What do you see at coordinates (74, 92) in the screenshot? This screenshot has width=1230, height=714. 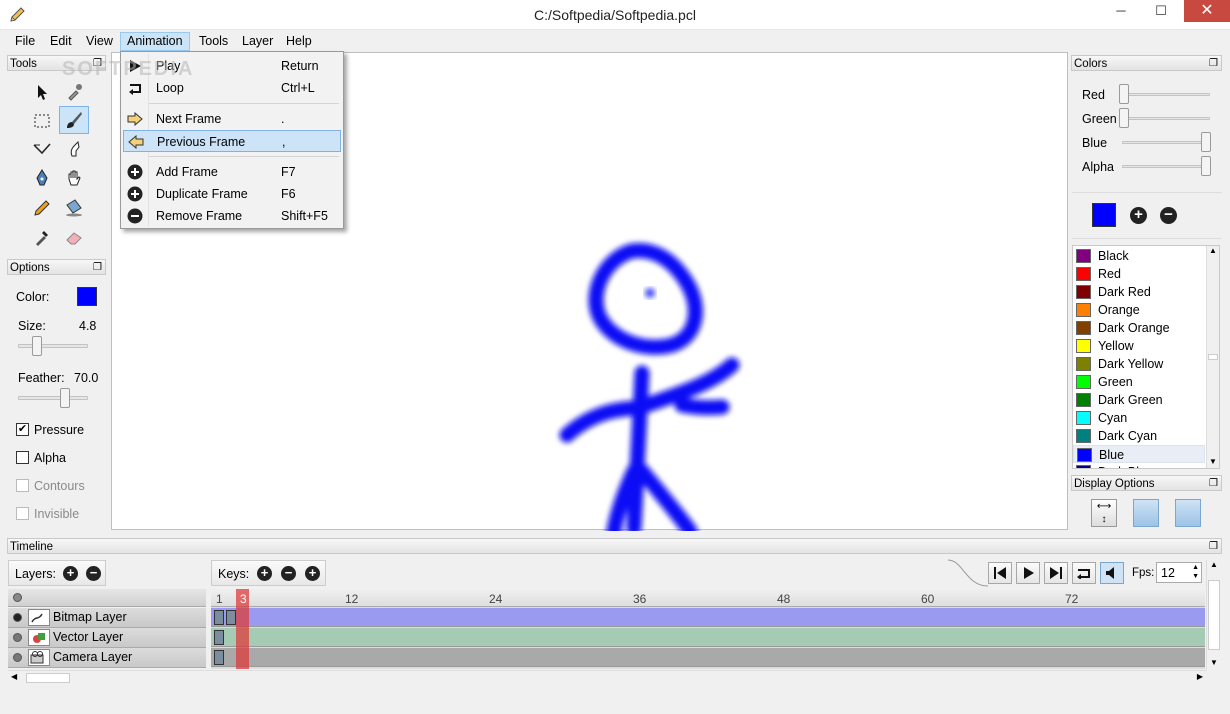 I see `eyedropper-icon` at bounding box center [74, 92].